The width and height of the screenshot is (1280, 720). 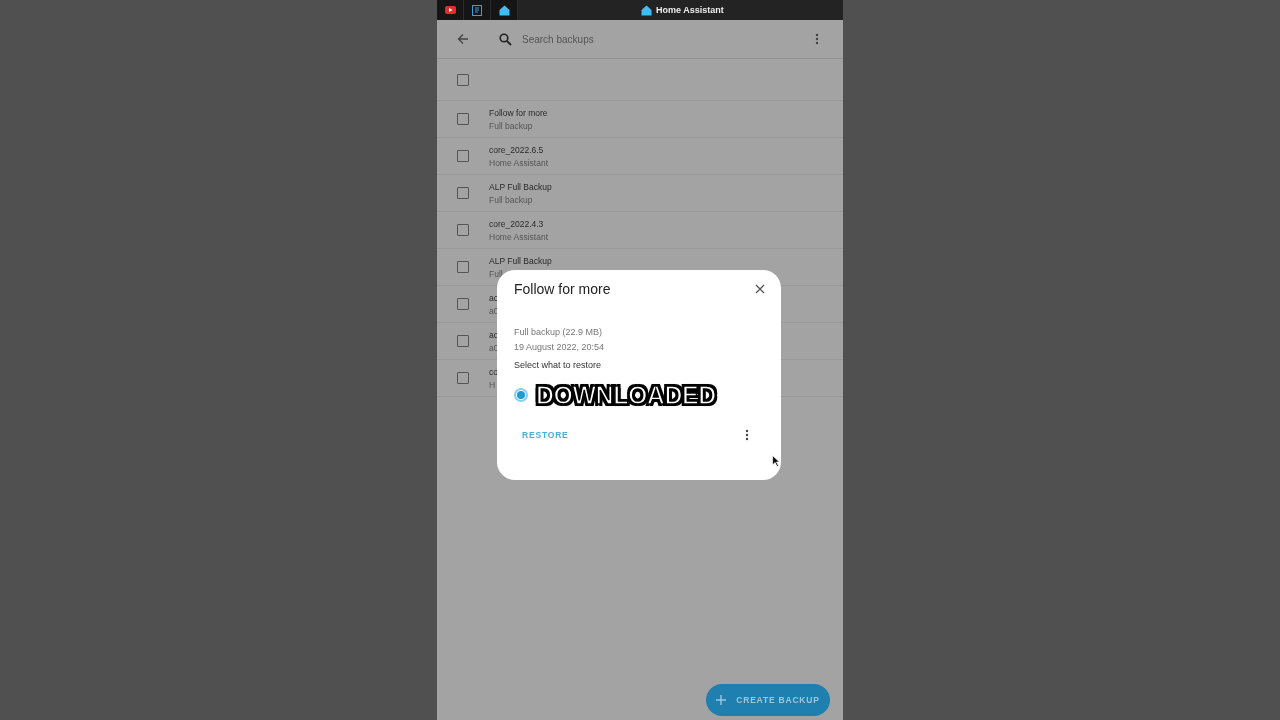 I want to click on restore-button: RESTORE, so click(x=545, y=435).